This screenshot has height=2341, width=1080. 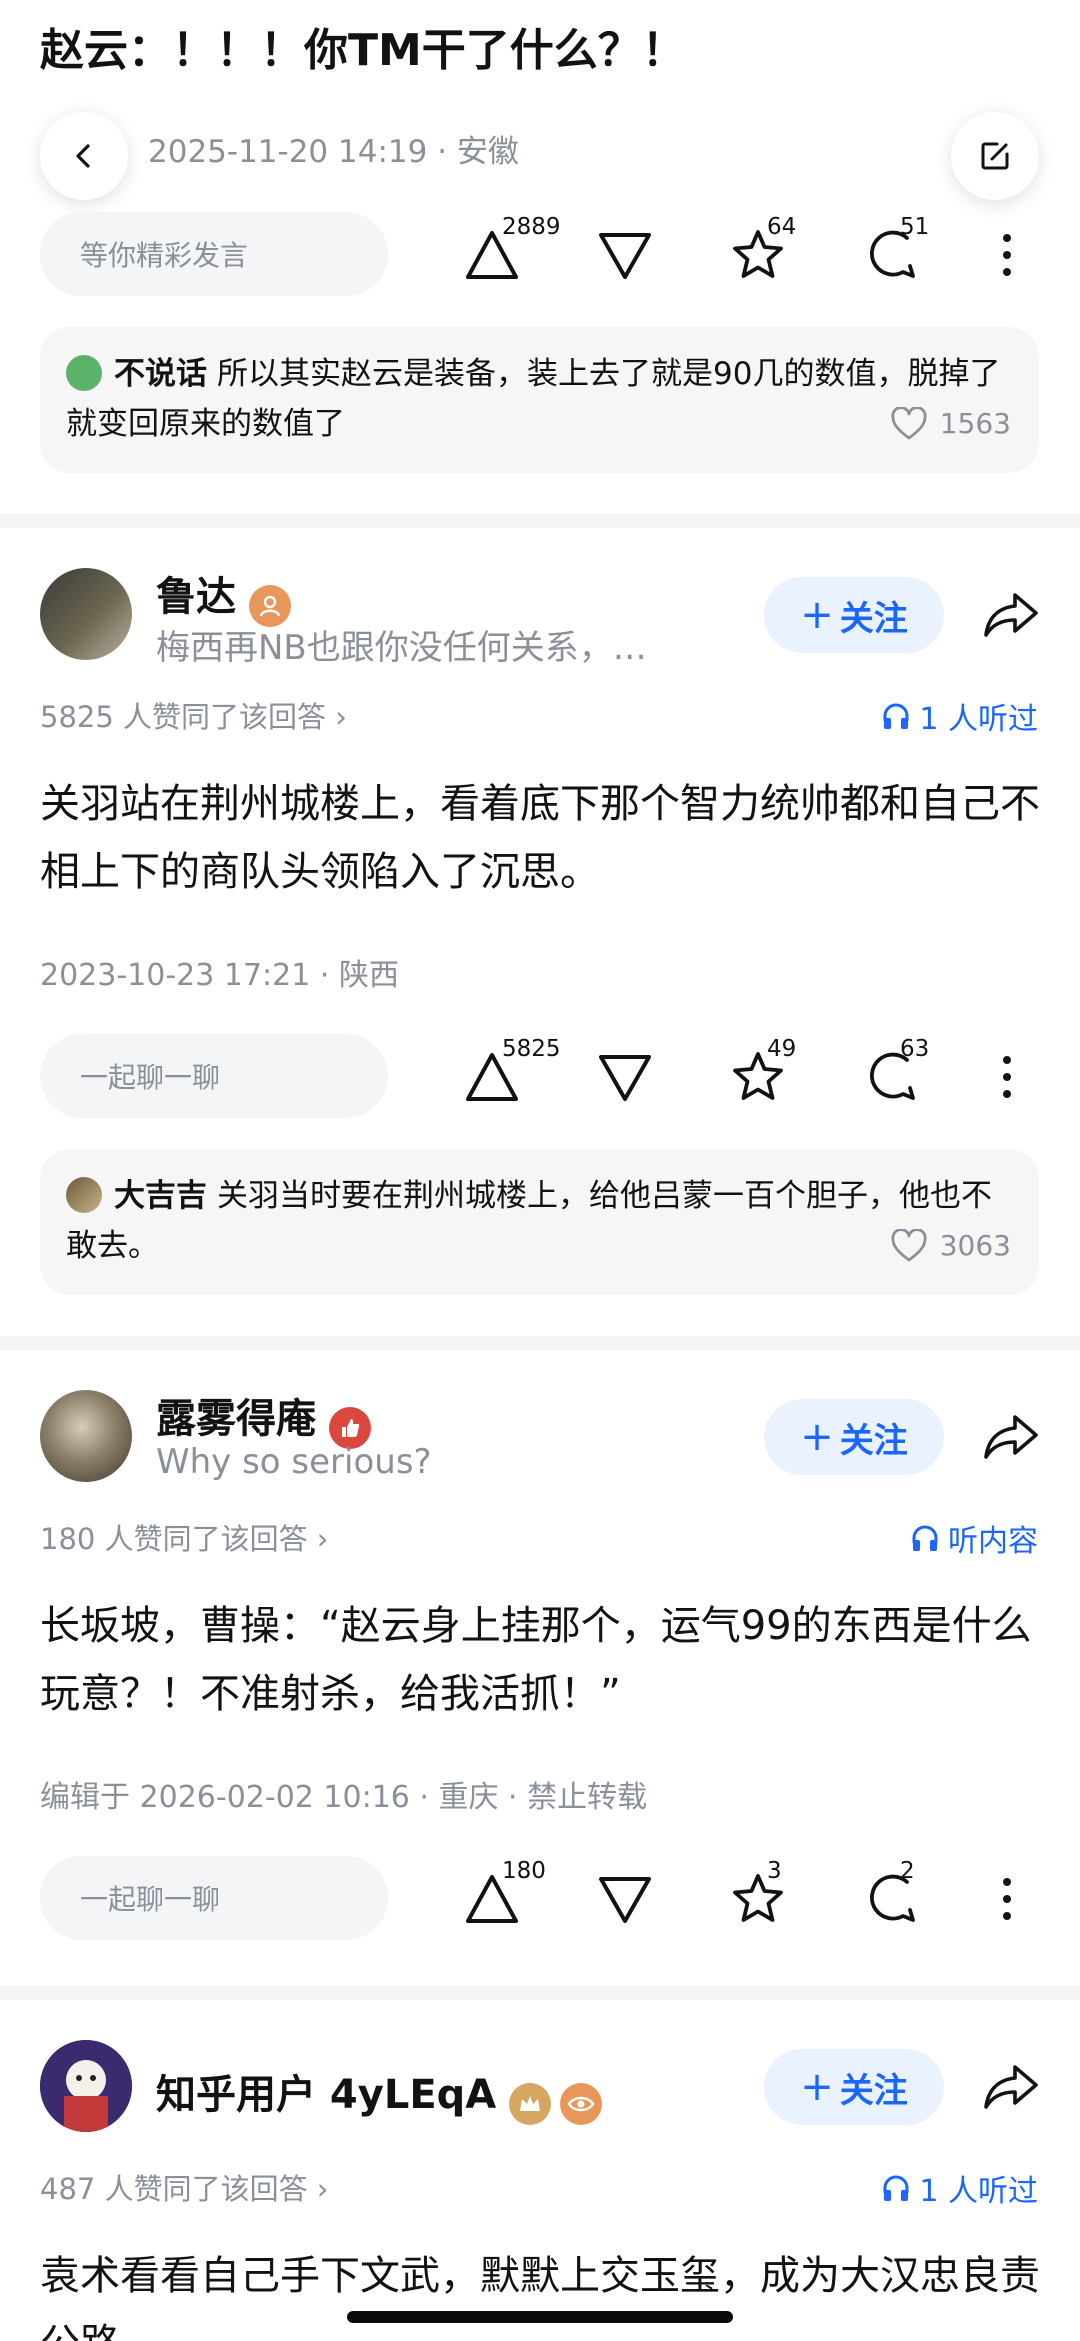 I want to click on voters-link: 5825 人赞同了该回答 ›, so click(x=193, y=715).